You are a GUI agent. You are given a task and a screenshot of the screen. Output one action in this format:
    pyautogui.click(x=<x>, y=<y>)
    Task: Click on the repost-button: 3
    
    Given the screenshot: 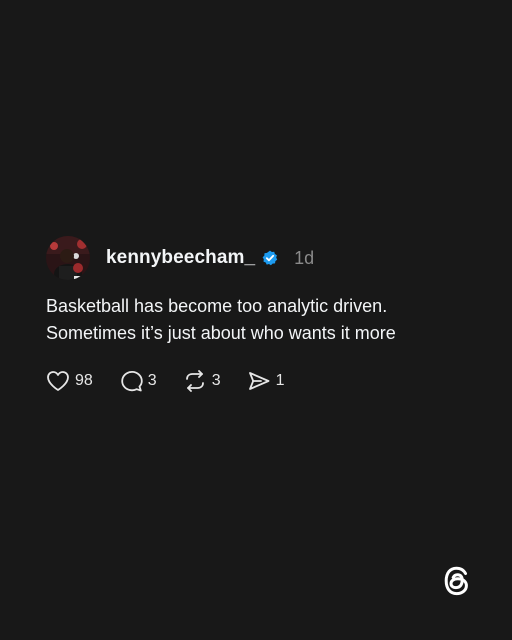 What is the action you would take?
    pyautogui.click(x=202, y=381)
    